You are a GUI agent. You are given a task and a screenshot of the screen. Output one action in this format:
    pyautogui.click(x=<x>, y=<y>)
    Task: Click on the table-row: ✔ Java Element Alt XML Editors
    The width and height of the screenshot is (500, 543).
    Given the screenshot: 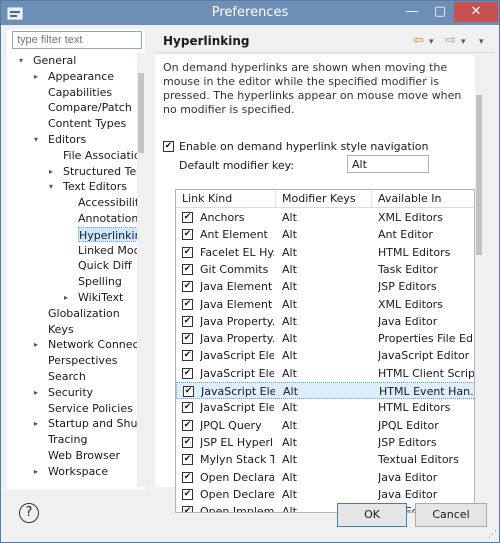 What is the action you would take?
    pyautogui.click(x=325, y=304)
    